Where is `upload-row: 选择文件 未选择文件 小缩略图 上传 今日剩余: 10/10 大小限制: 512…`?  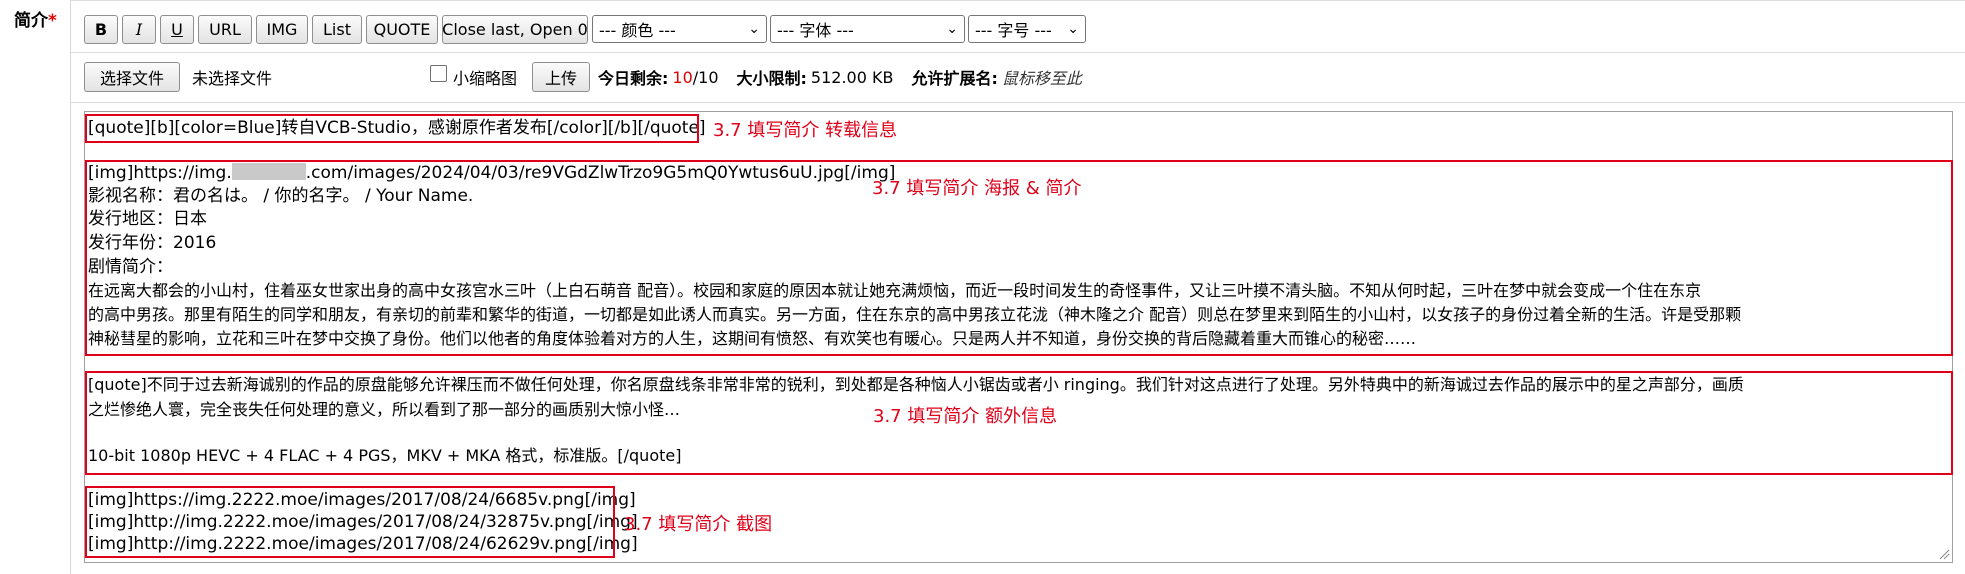 upload-row: 选择文件 未选择文件 小缩略图 上传 今日剩余: 10/10 大小限制: 512… is located at coordinates (634, 77).